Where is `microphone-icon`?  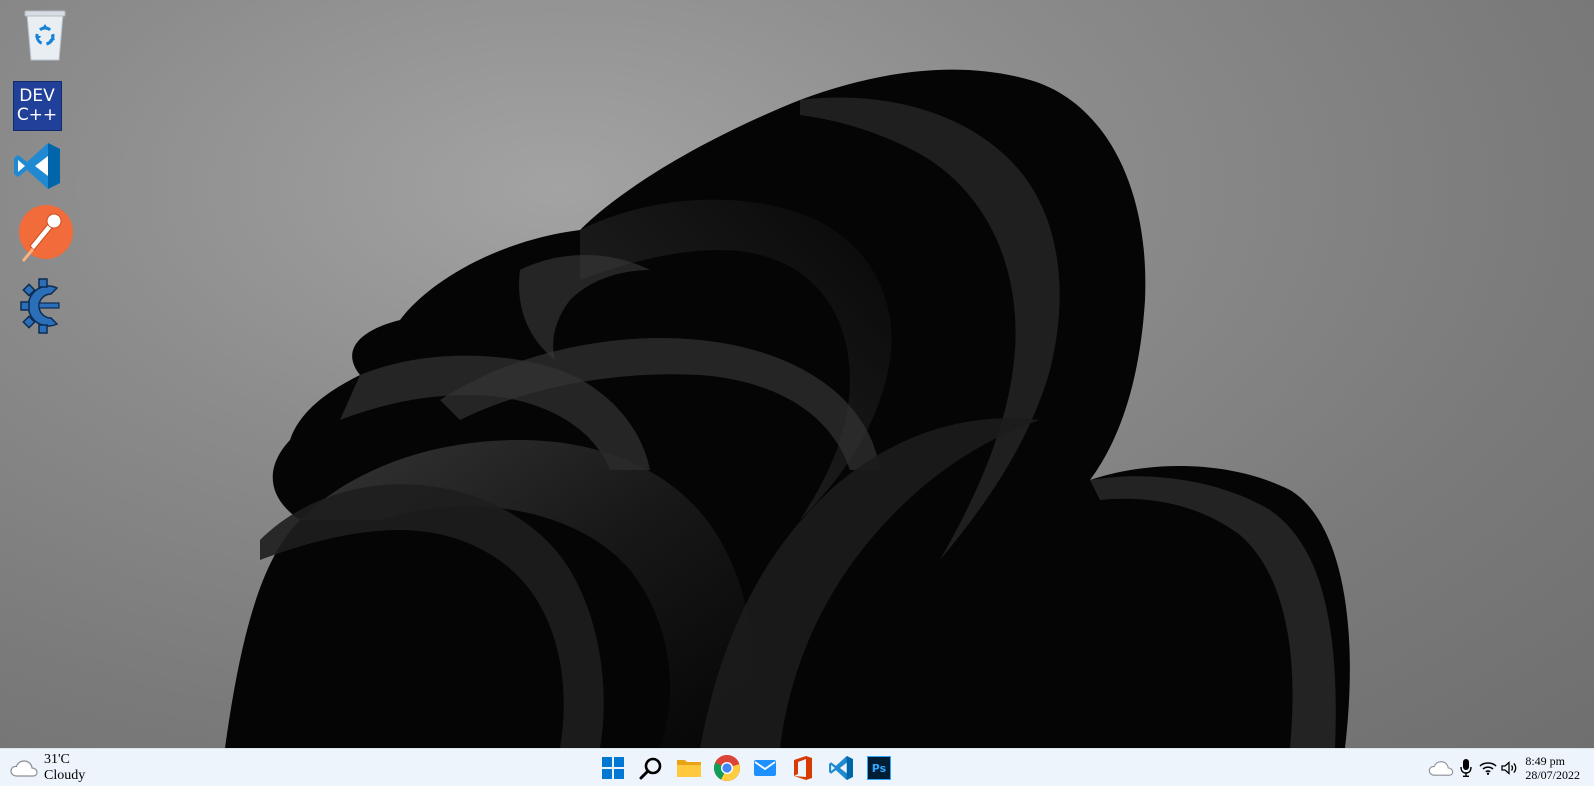
microphone-icon is located at coordinates (1466, 768).